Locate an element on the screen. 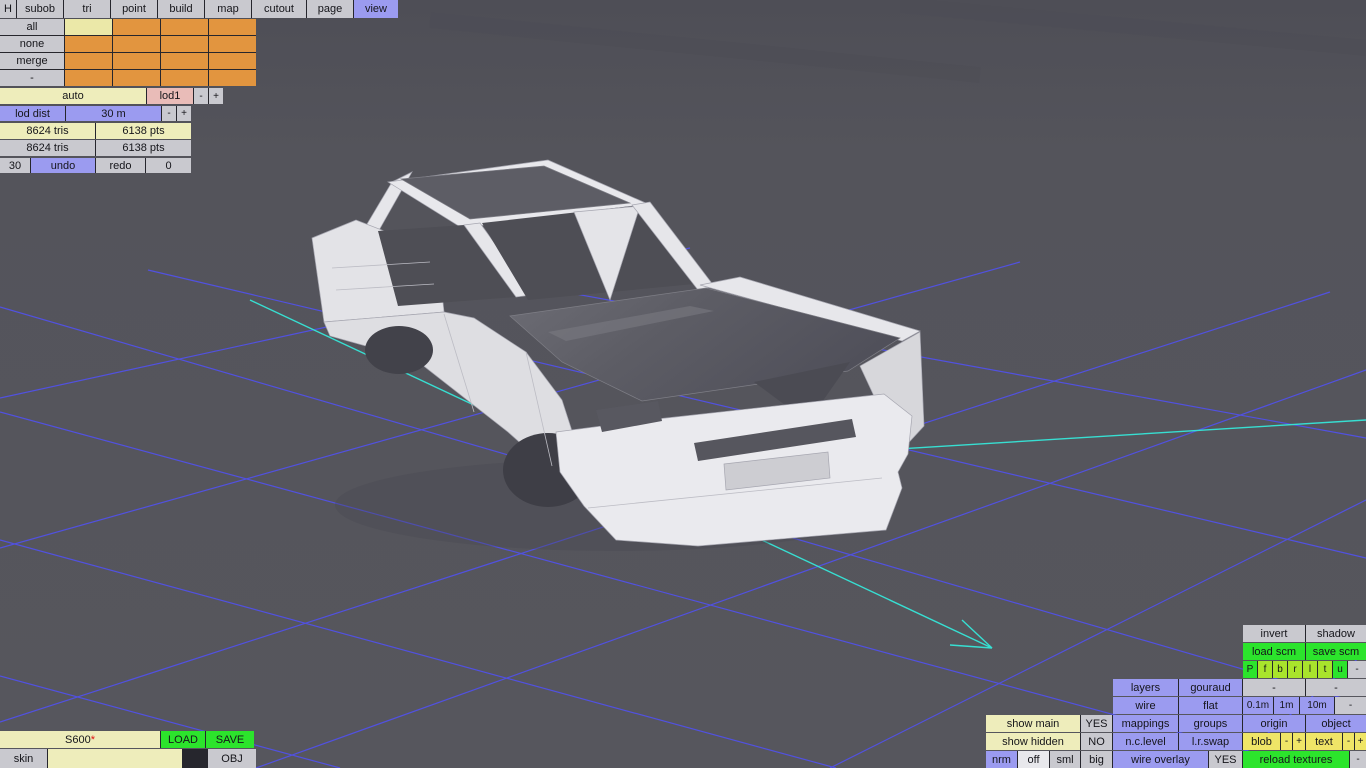 Image resolution: width=1366 pixels, height=768 pixels. tab-point: point is located at coordinates (134, 9).